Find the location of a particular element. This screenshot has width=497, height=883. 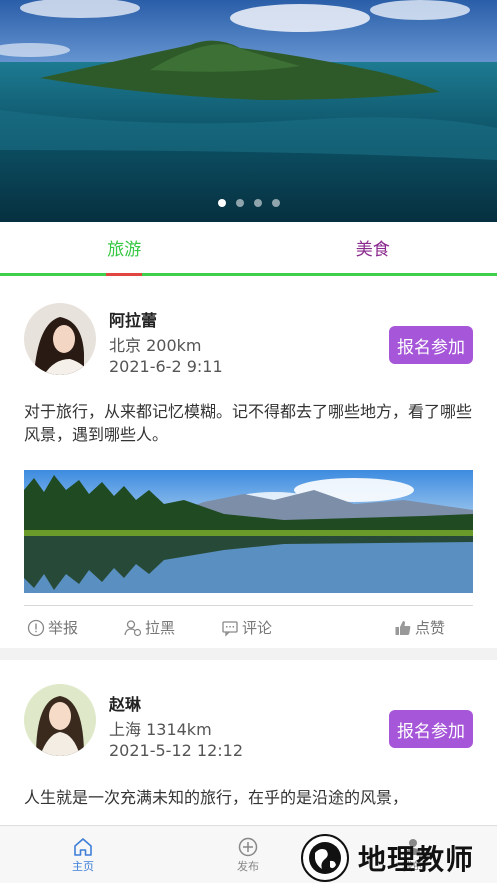

tab-travel-label: 旅游 is located at coordinates (124, 250).